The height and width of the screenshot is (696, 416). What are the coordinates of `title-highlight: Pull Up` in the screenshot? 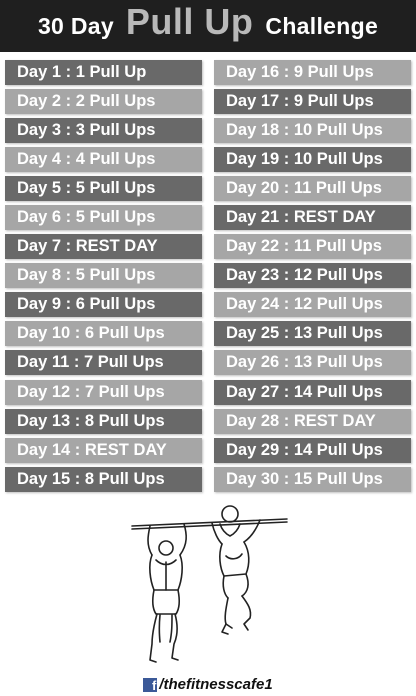 It's located at (189, 21).